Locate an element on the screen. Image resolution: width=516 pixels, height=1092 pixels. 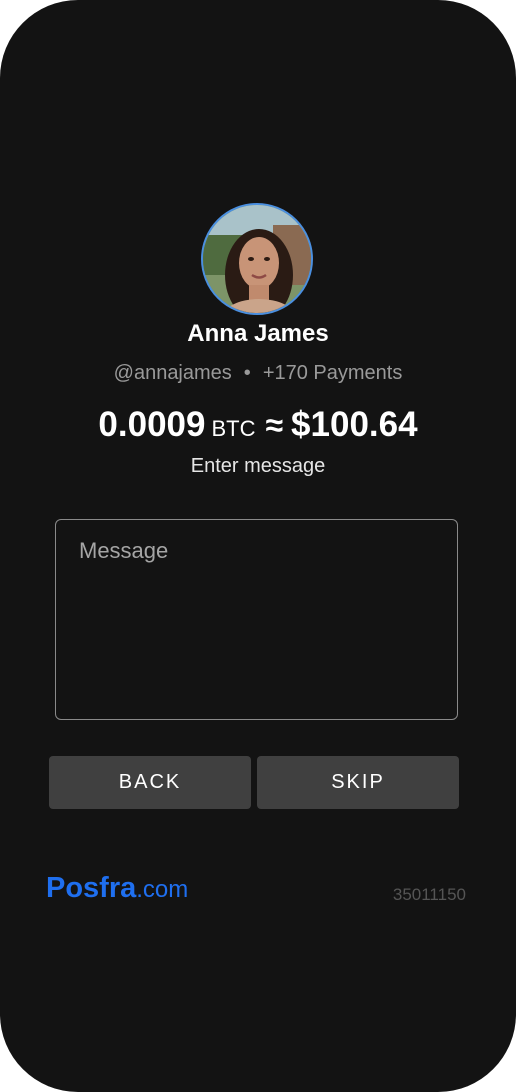
amount-display: 0.0009 BTC ≈ $100.64 is located at coordinates (258, 425).